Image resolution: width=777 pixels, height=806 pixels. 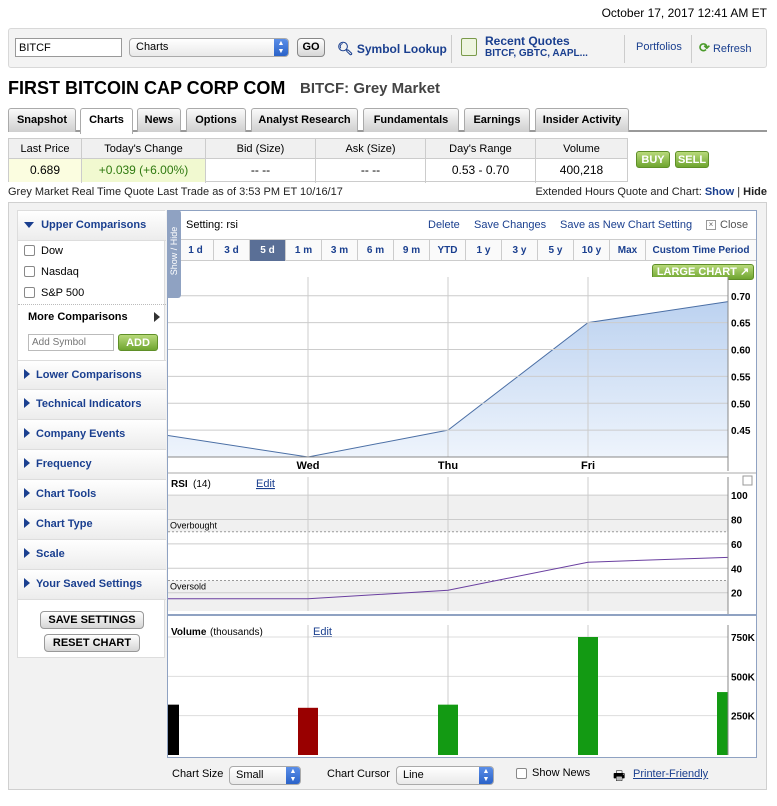 I want to click on scale: Scale, so click(x=92, y=555).